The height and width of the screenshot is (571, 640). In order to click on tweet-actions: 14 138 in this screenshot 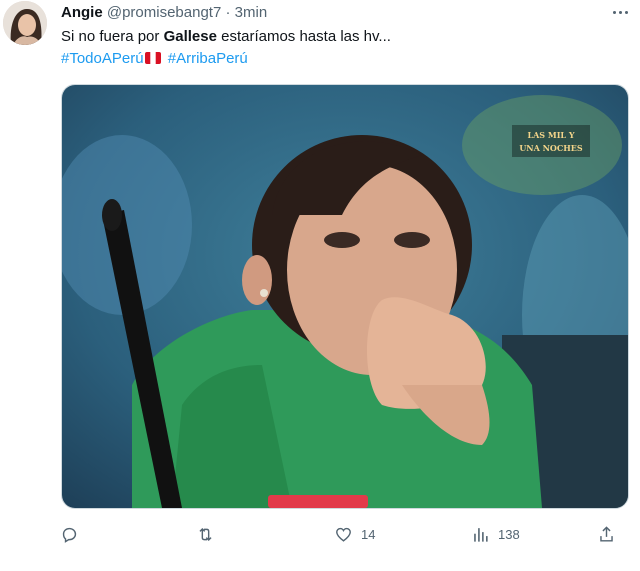, I will do `click(320, 536)`.